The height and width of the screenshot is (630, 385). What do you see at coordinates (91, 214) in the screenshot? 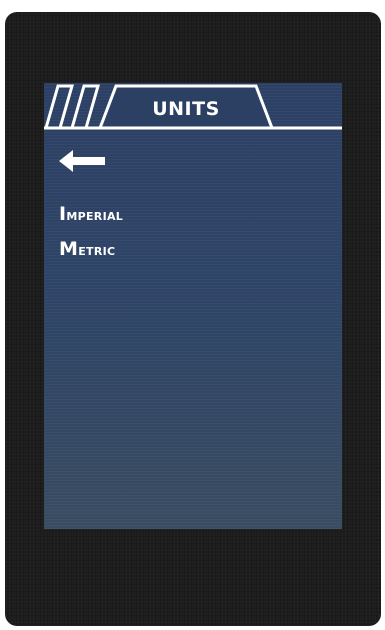
I see `option-imperial: Imperial` at bounding box center [91, 214].